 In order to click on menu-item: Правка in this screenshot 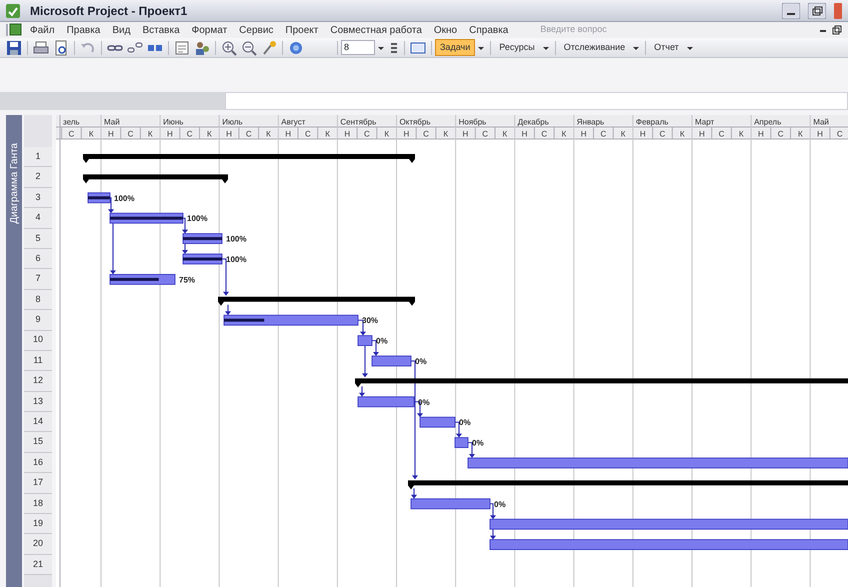, I will do `click(83, 30)`.